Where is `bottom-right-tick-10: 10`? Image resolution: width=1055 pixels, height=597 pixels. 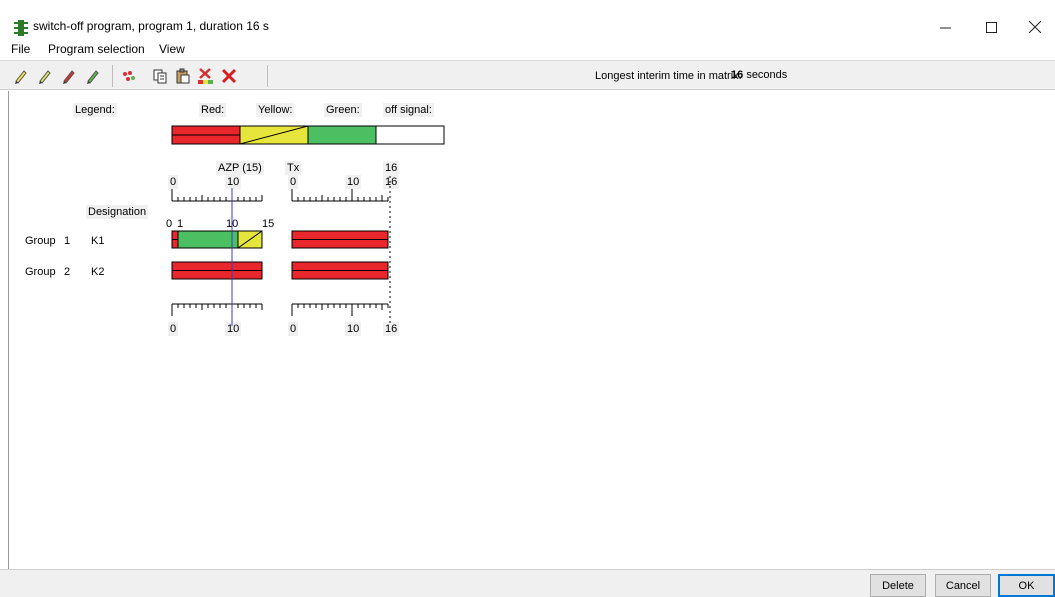 bottom-right-tick-10: 10 is located at coordinates (353, 329).